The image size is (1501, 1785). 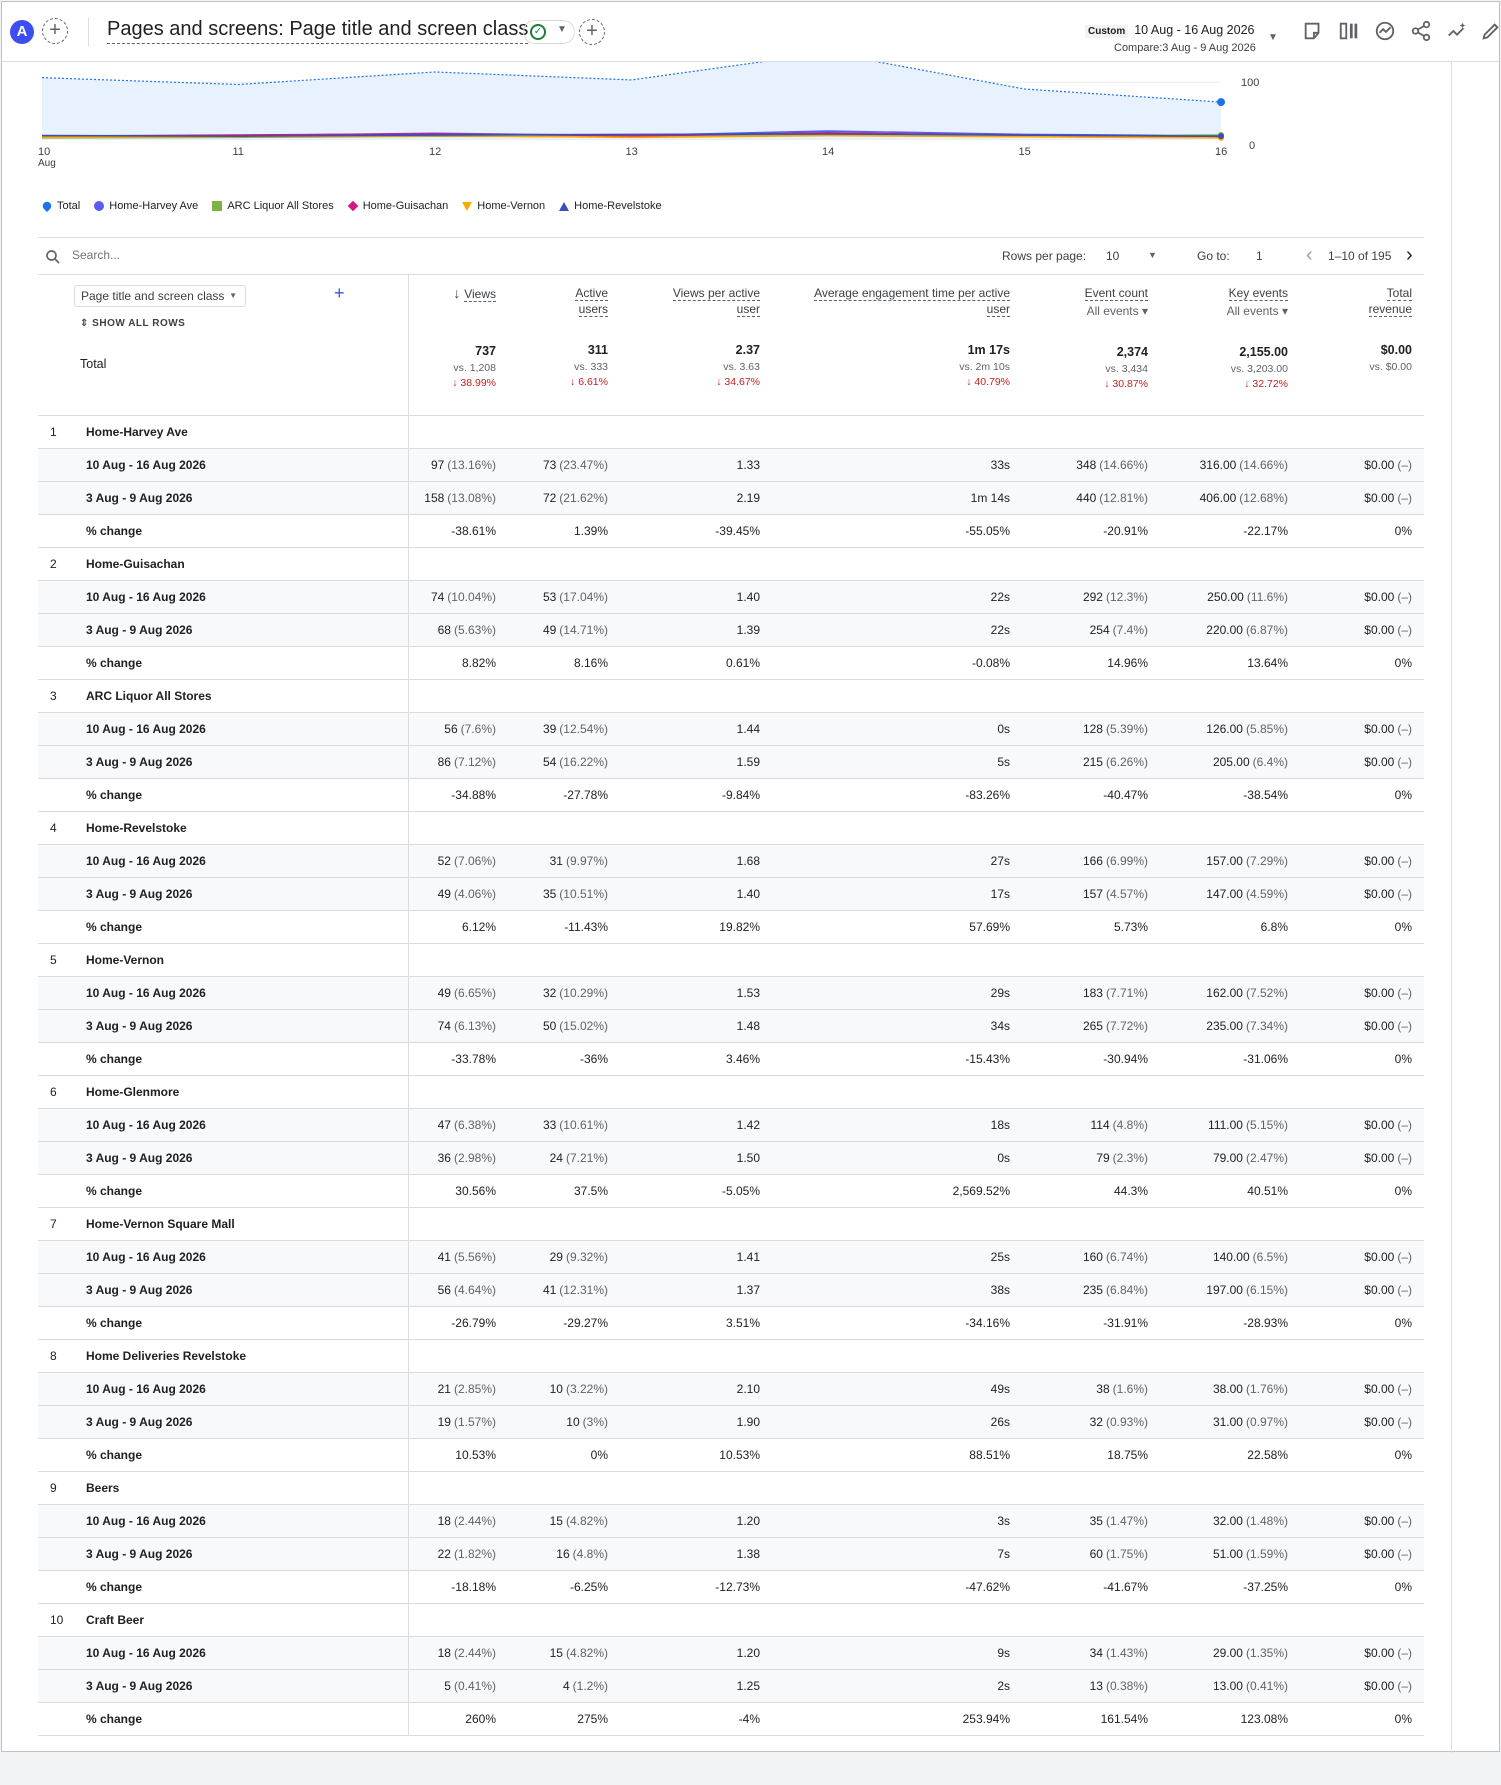 What do you see at coordinates (1230, 597) in the screenshot?
I see `metric-cell: 250.00 (11.6%)` at bounding box center [1230, 597].